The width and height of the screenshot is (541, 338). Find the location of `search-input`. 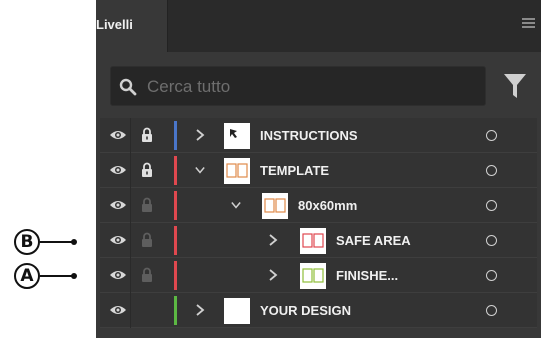

search-input is located at coordinates (307, 87).